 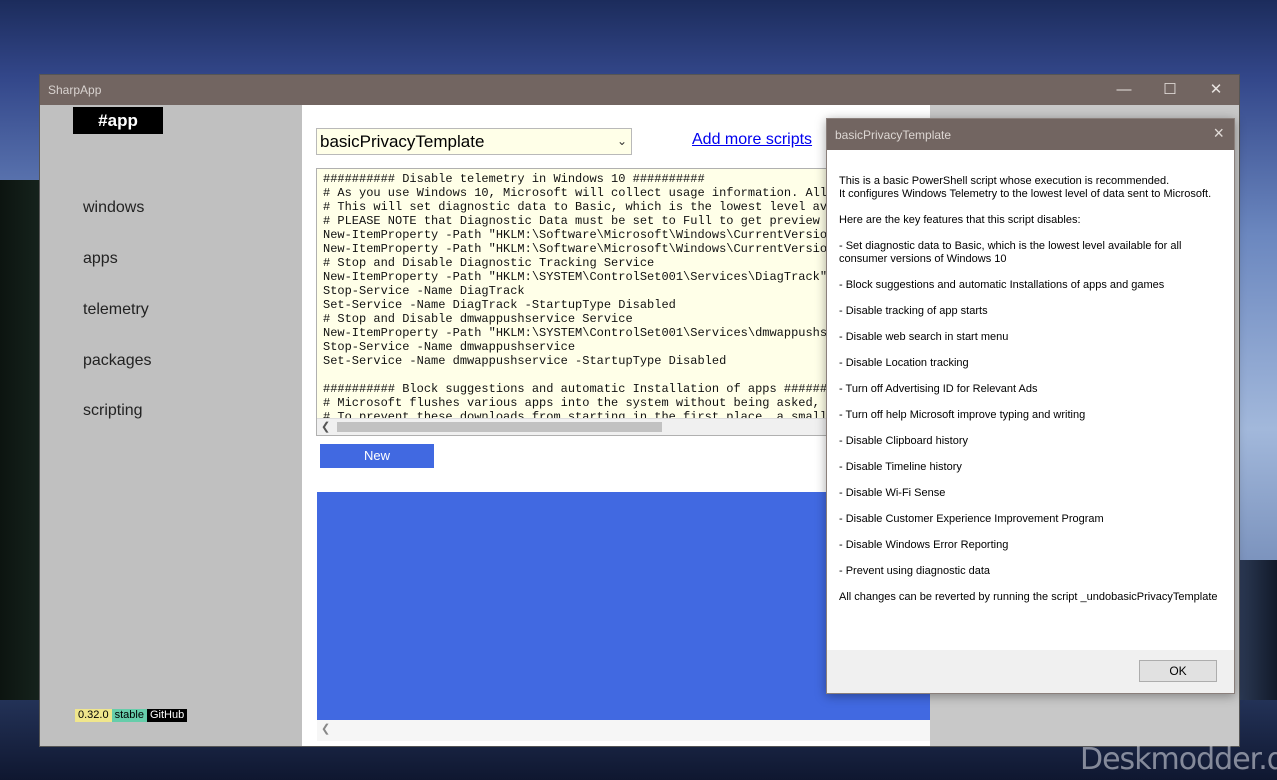 I want to click on sidebar-item-scripting: scripting, so click(x=113, y=411).